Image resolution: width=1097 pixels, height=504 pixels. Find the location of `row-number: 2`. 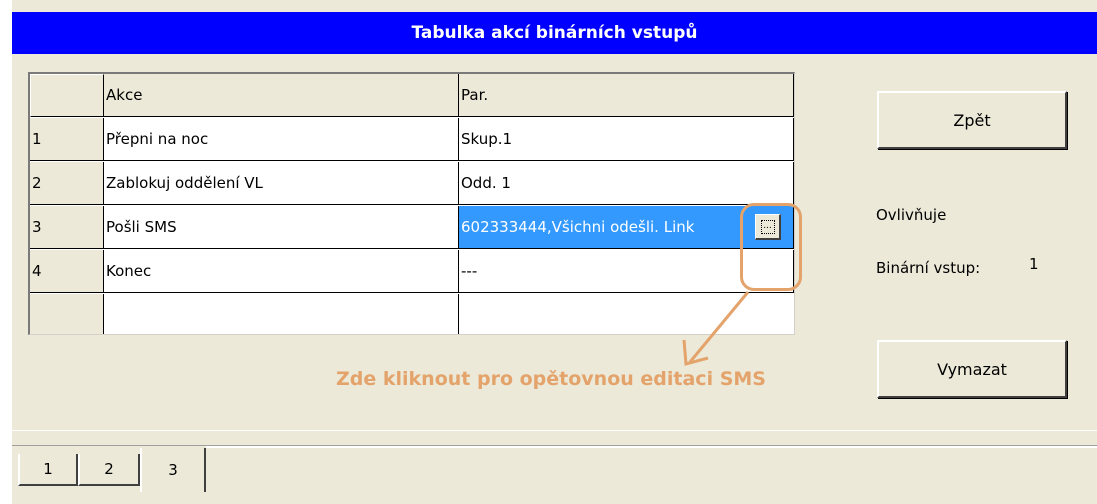

row-number: 2 is located at coordinates (67, 183).